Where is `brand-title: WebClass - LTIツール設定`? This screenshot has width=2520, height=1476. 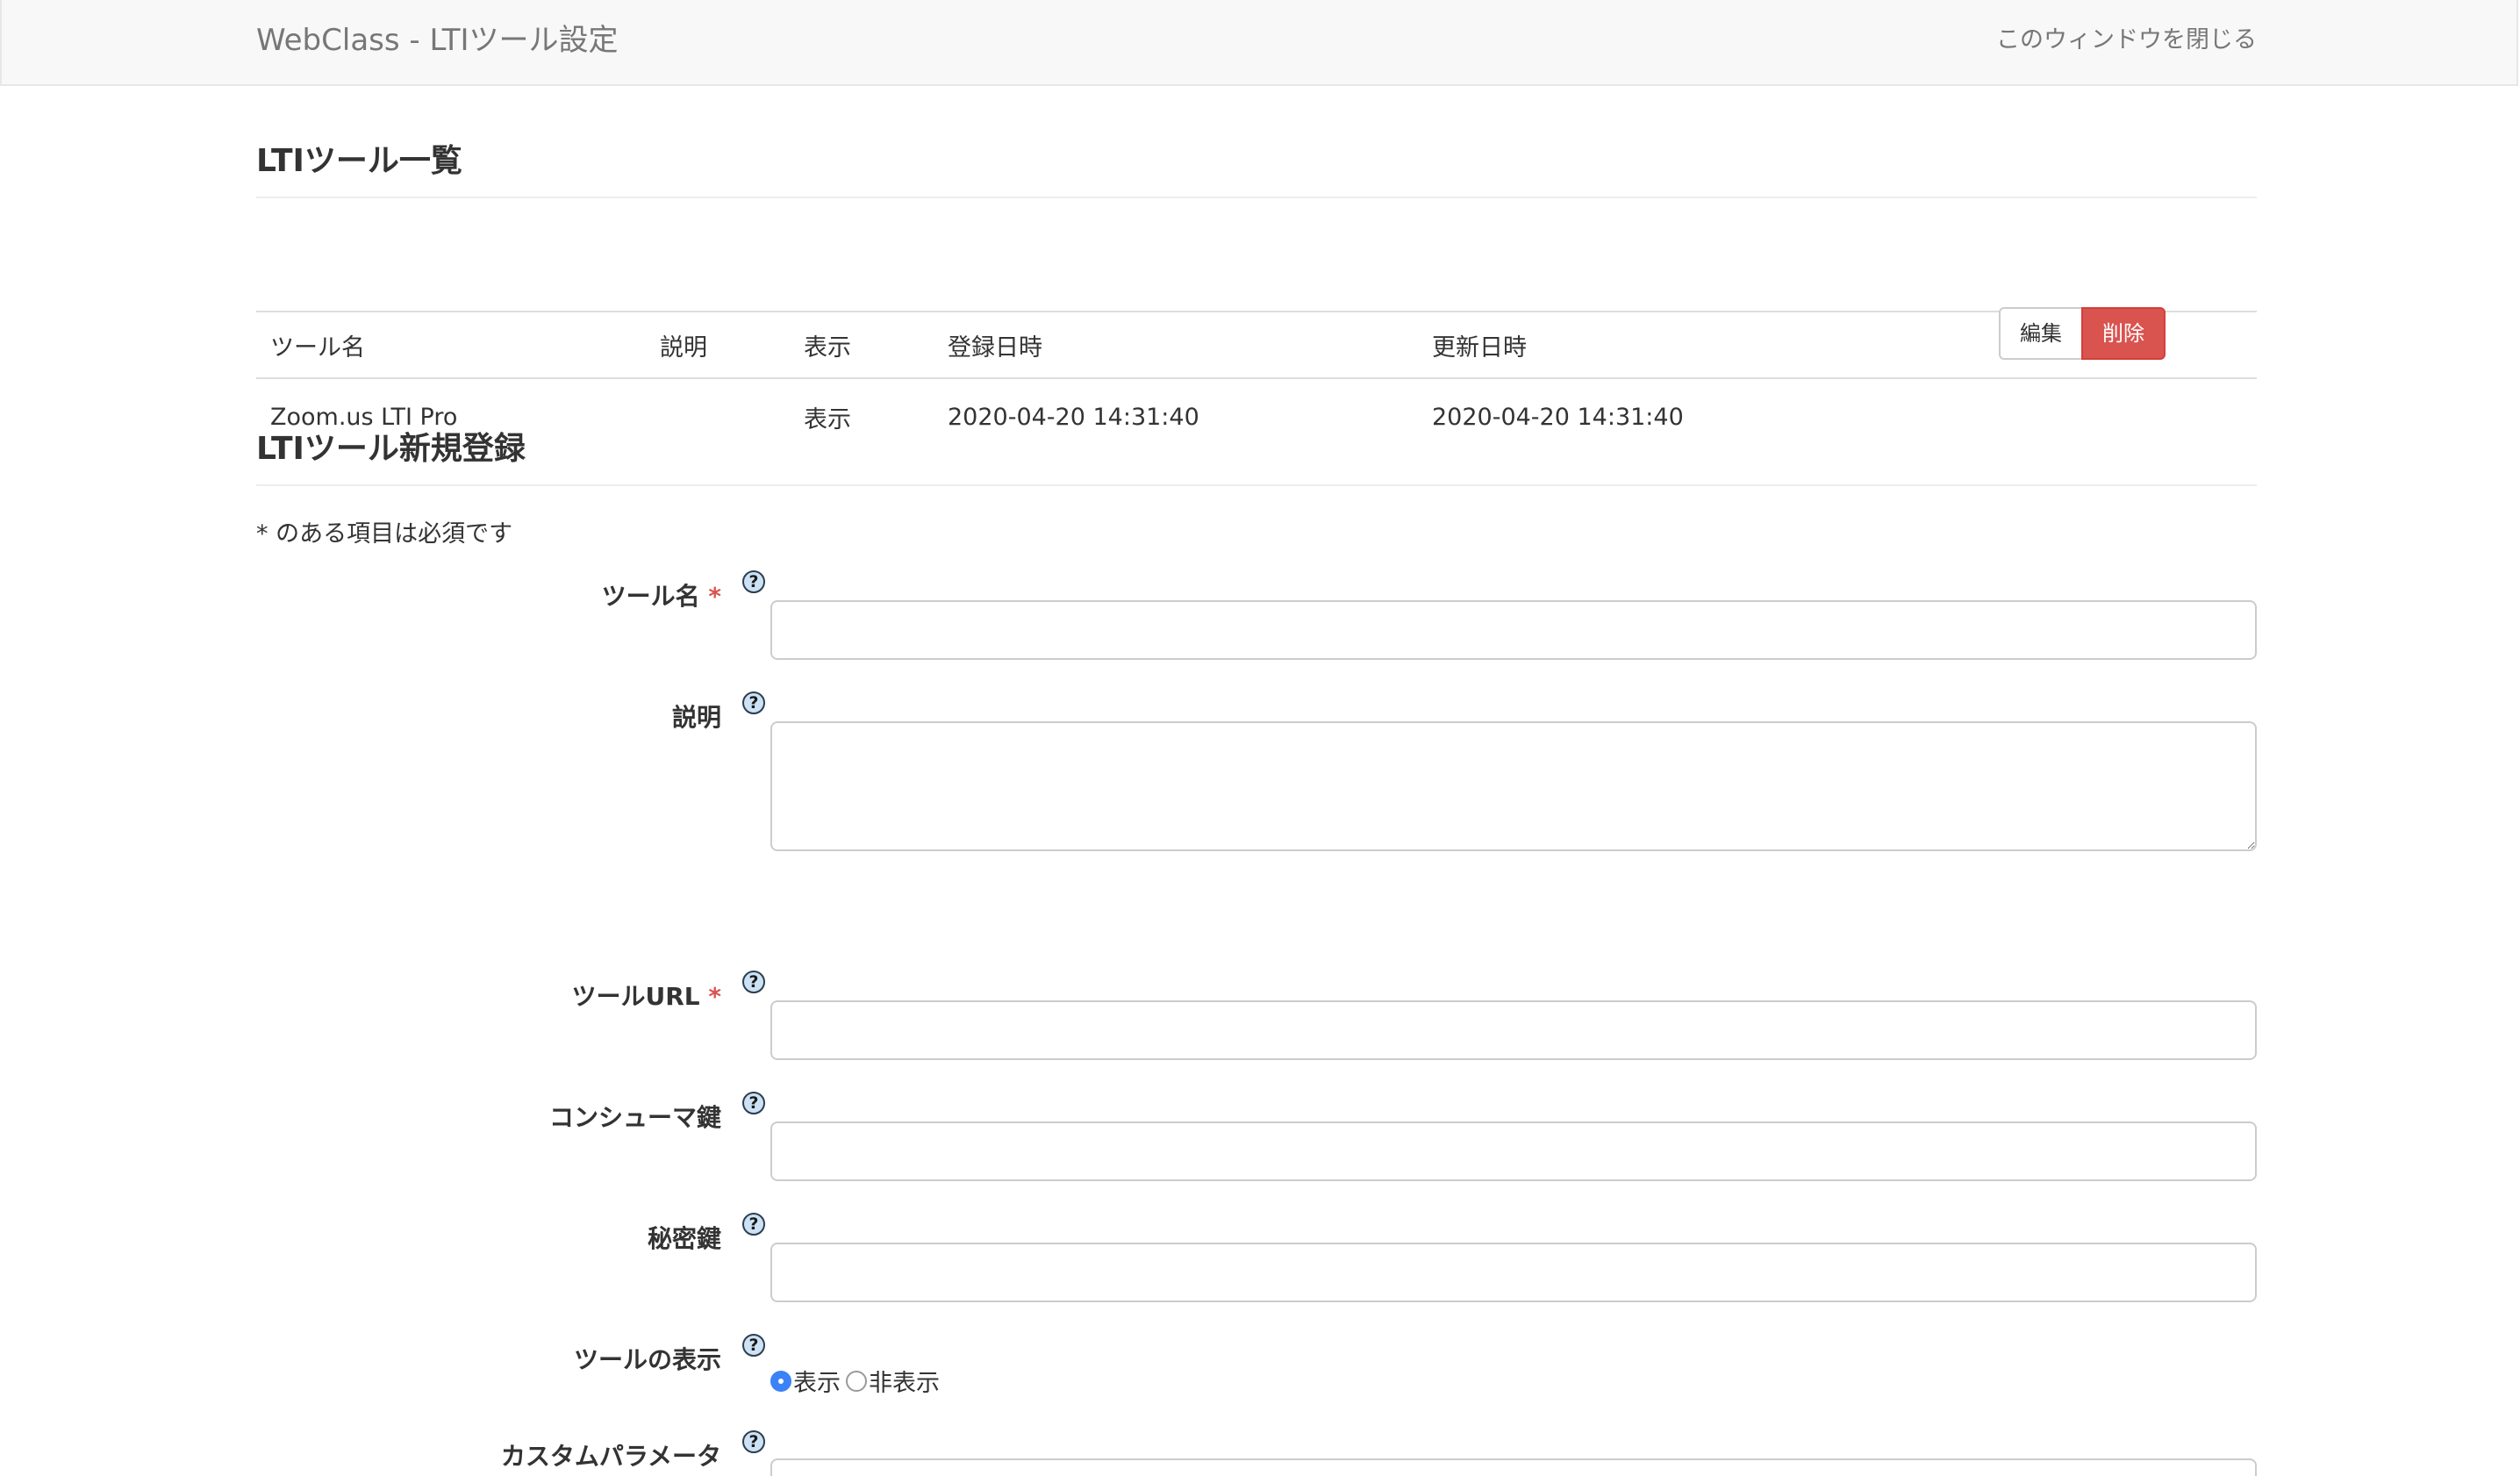
brand-title: WebClass - LTIツール設定 is located at coordinates (437, 40).